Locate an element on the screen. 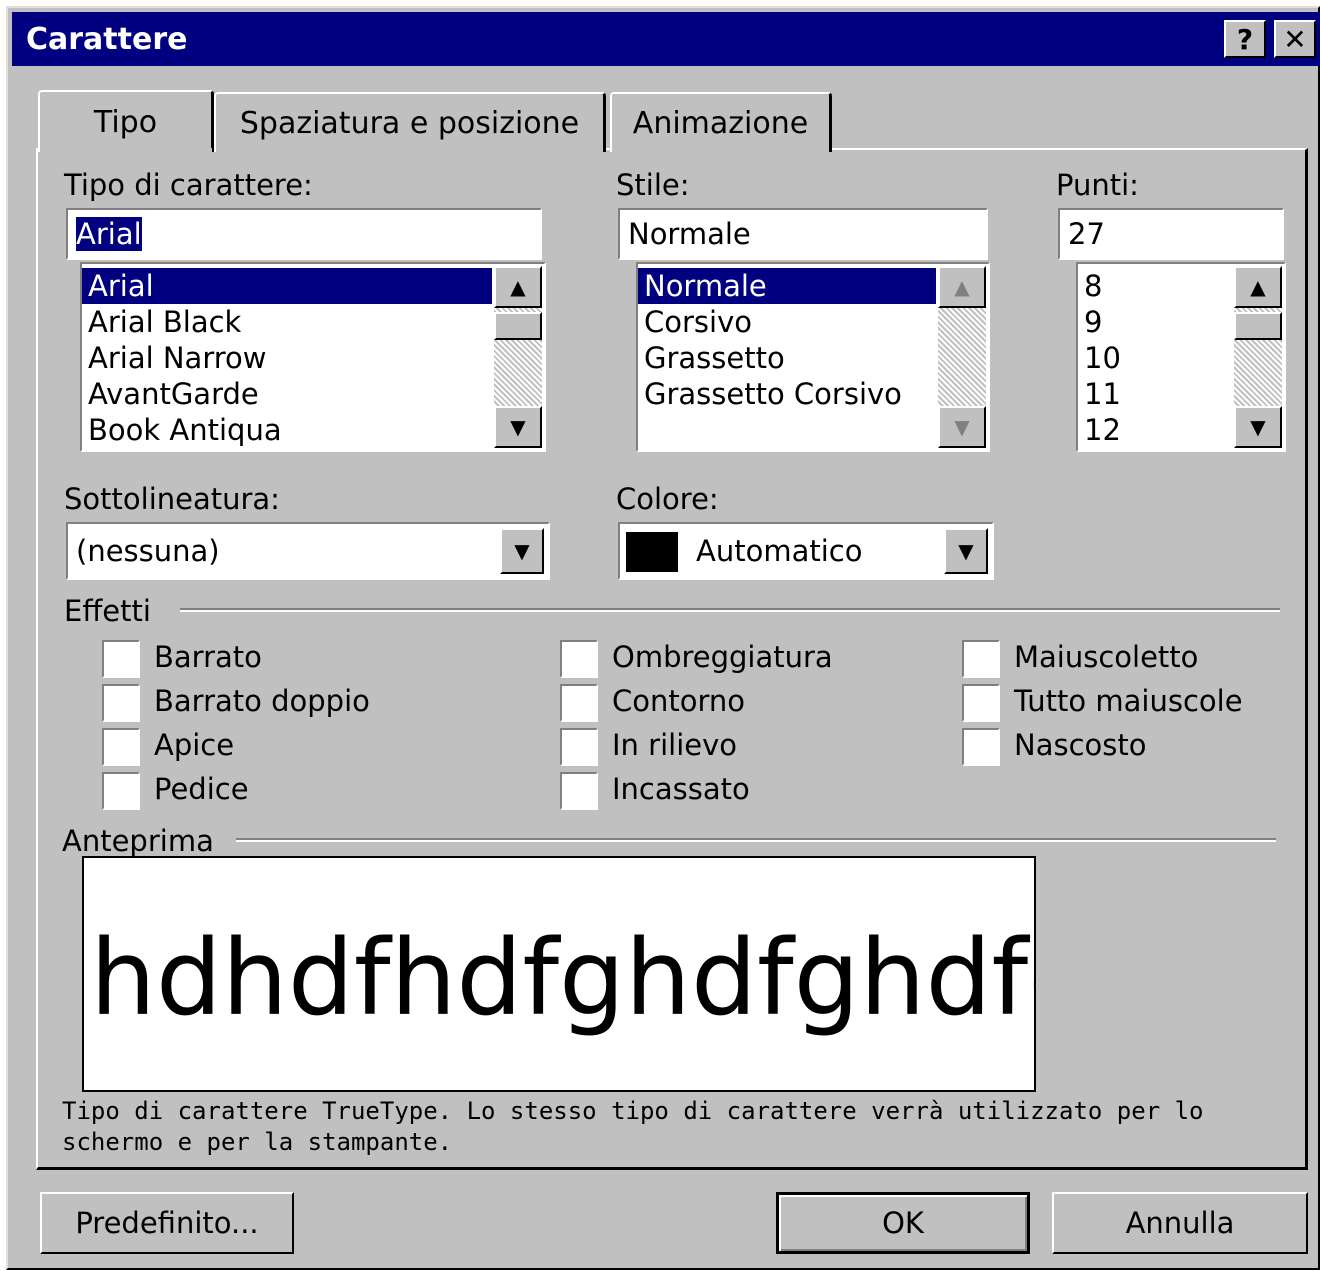 This screenshot has height=1271, width=1320. preview-sample-text: hdhdfhdfghdfghdfg is located at coordinates (563, 978).